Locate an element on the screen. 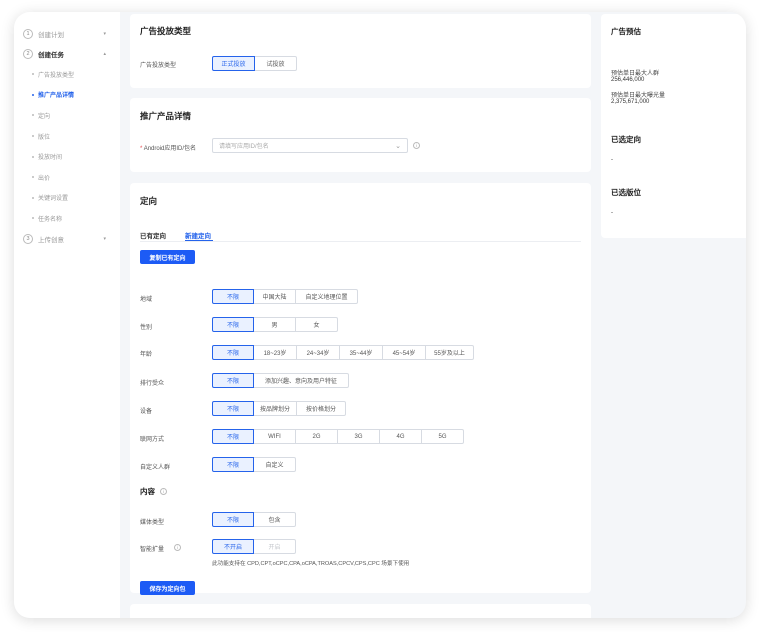  network-options: 不限 WIFI 2G 3G 4G 5G is located at coordinates (338, 436).